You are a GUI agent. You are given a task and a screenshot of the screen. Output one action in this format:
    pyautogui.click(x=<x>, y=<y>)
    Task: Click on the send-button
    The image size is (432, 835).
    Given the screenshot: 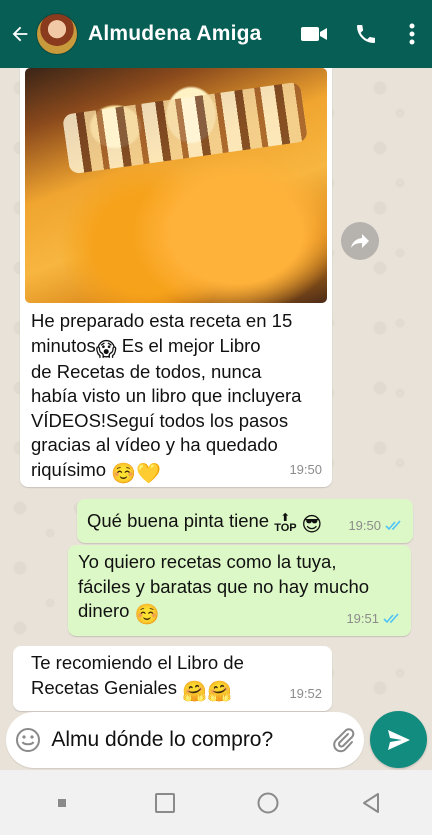 What is the action you would take?
    pyautogui.click(x=398, y=739)
    